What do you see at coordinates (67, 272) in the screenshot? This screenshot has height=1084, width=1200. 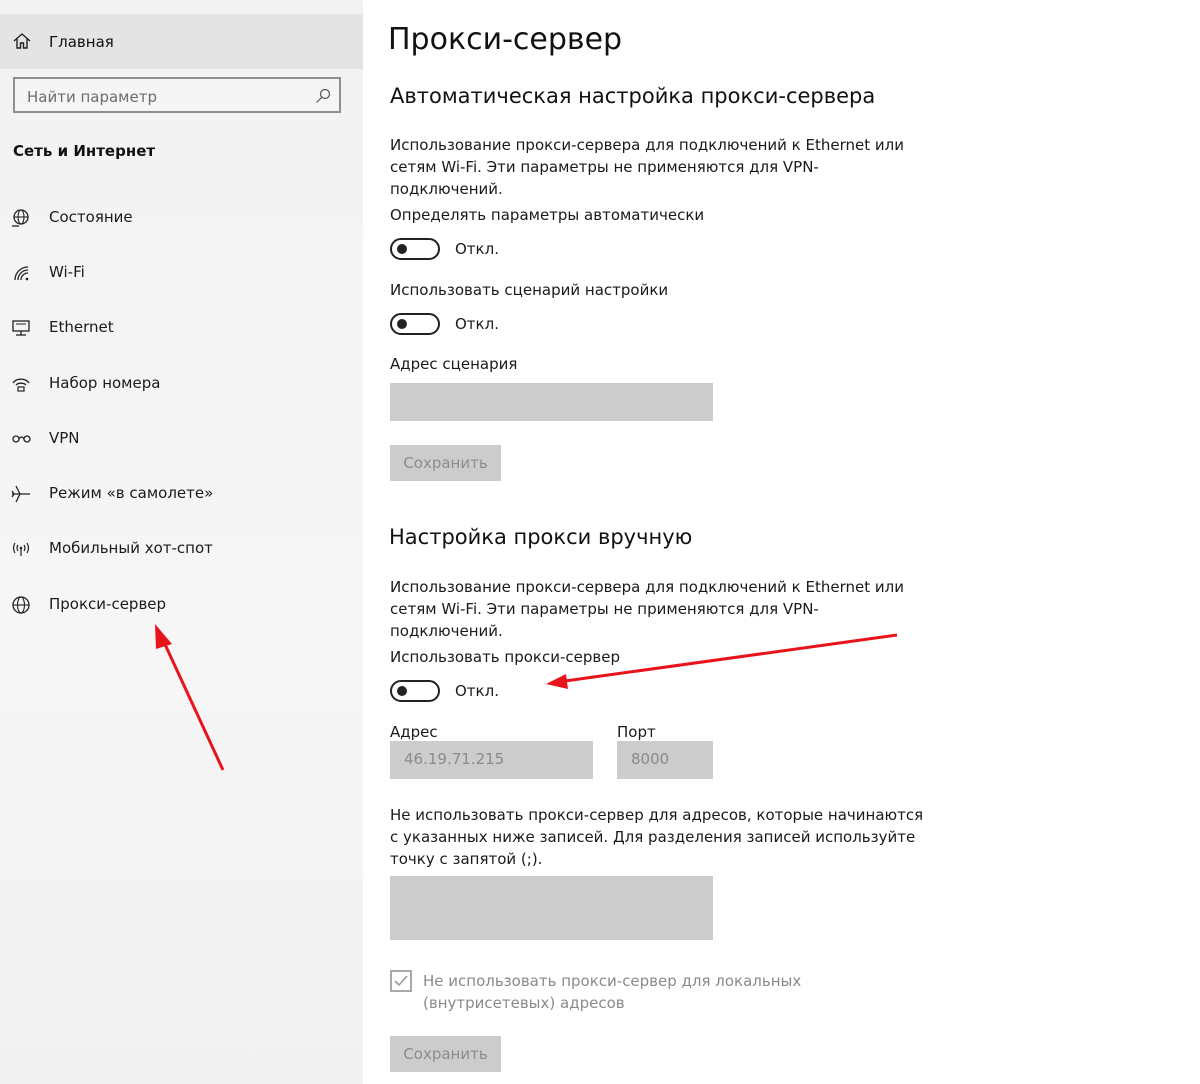 I see `sidebar-item-label: Wi-Fi` at bounding box center [67, 272].